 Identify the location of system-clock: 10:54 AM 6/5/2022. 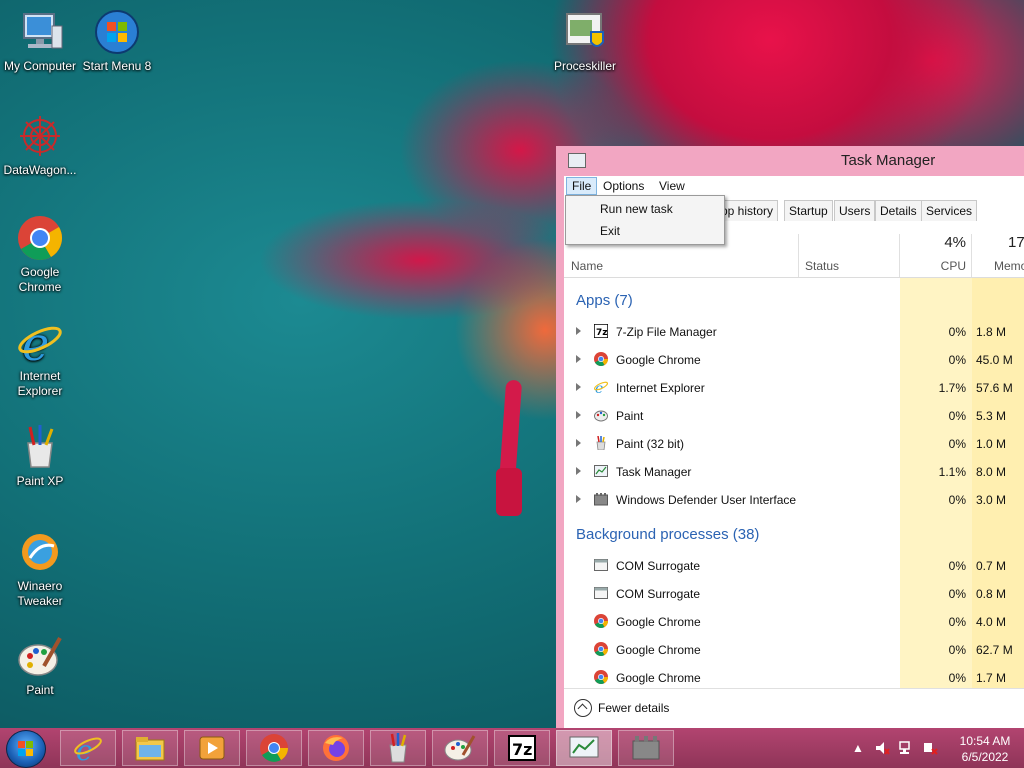
(985, 749).